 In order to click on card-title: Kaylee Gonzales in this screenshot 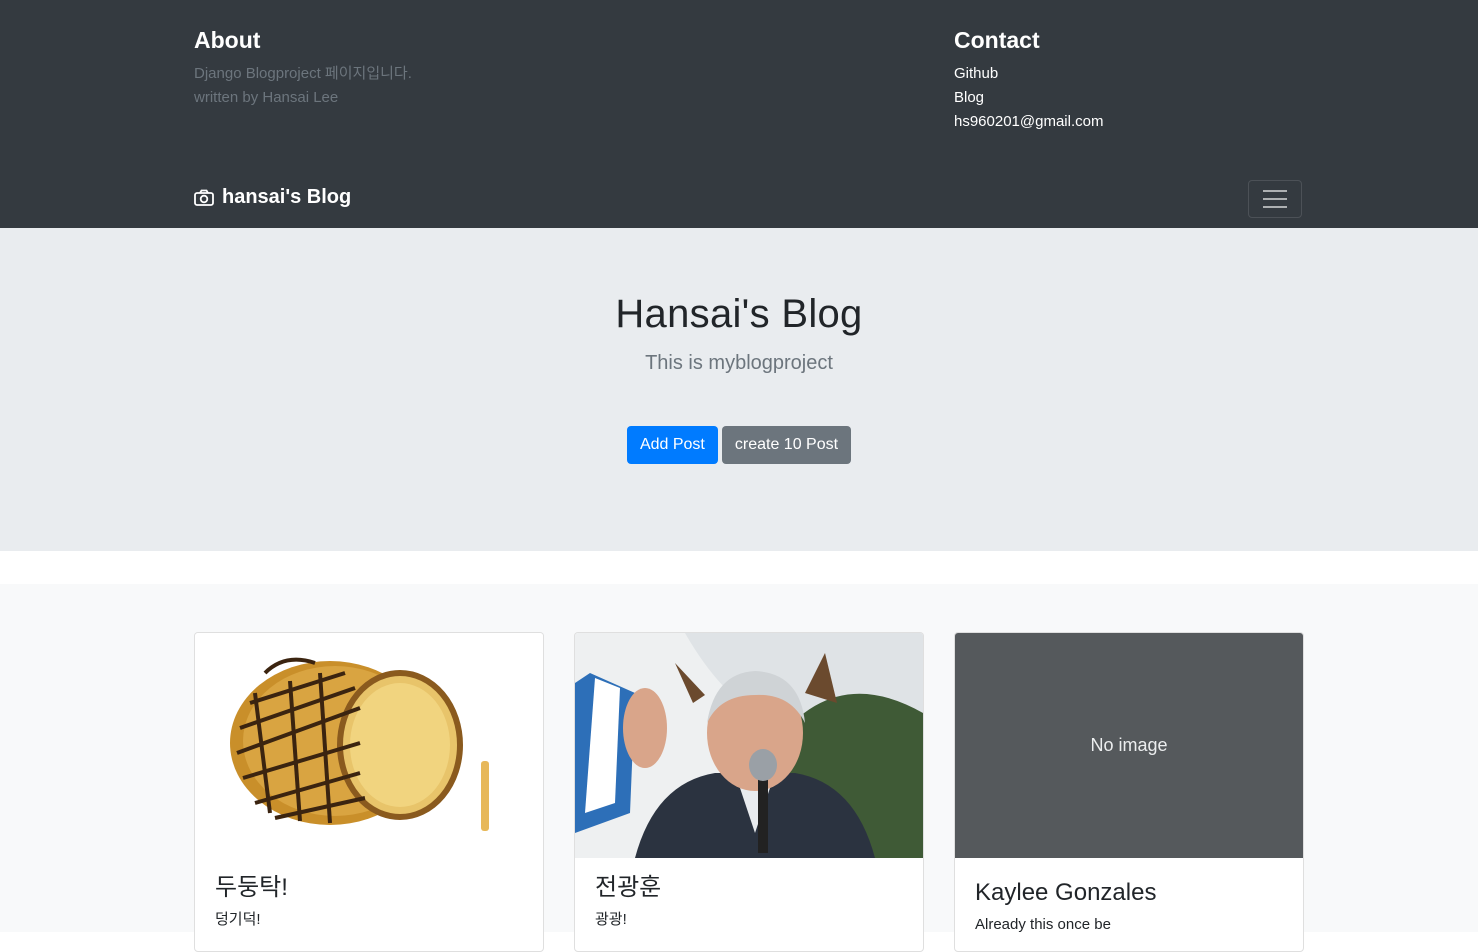, I will do `click(1066, 892)`.